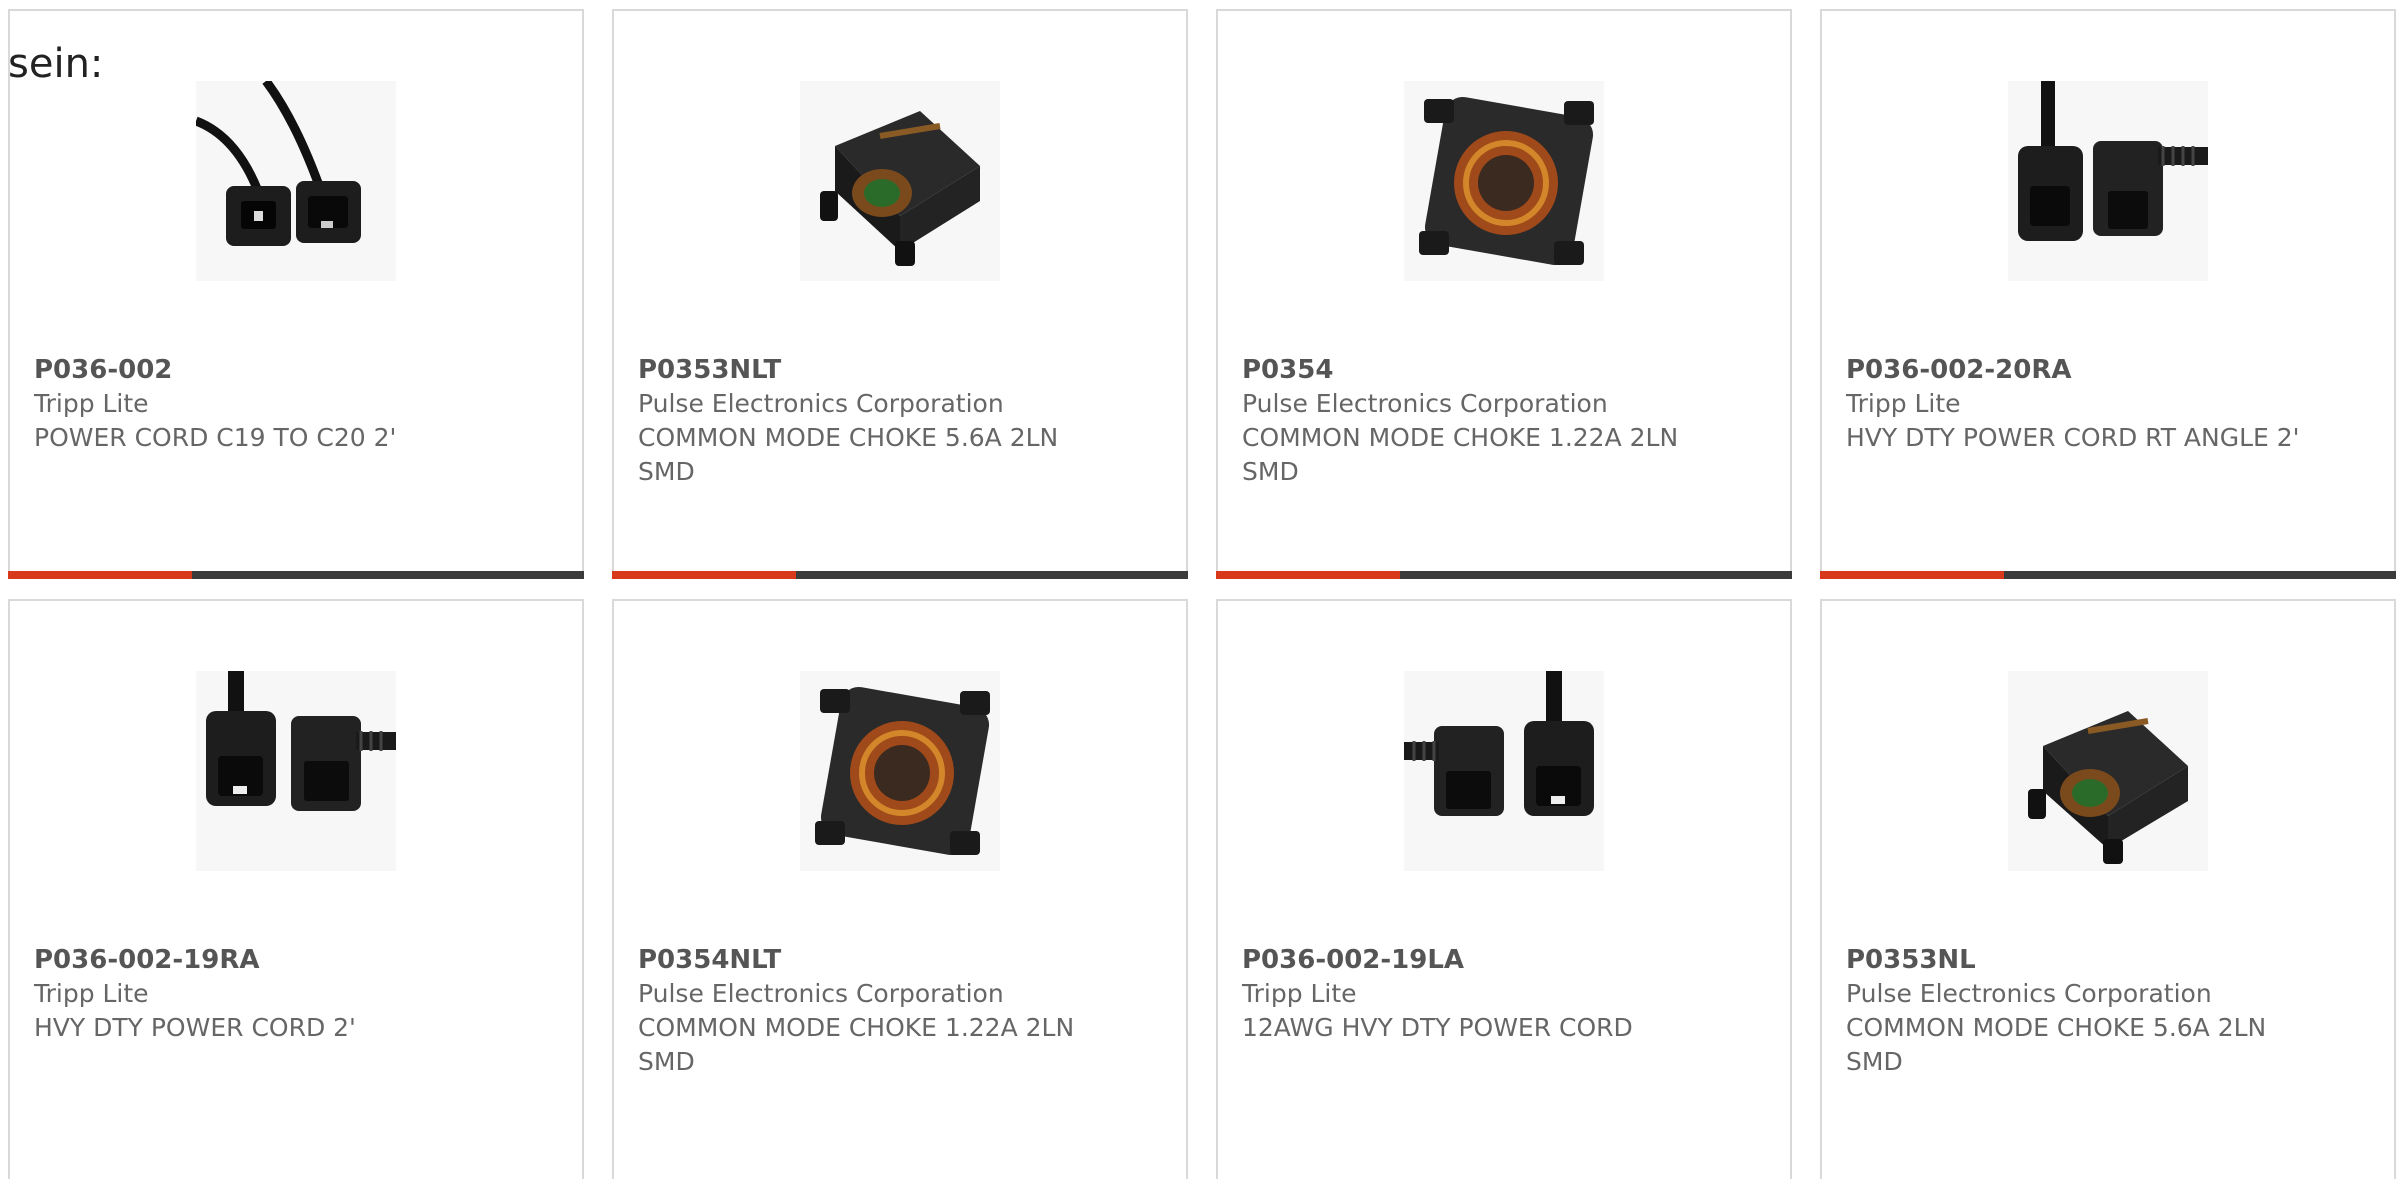  What do you see at coordinates (215, 437) in the screenshot?
I see `product-description: POWER CORD C19 TO C20 2'` at bounding box center [215, 437].